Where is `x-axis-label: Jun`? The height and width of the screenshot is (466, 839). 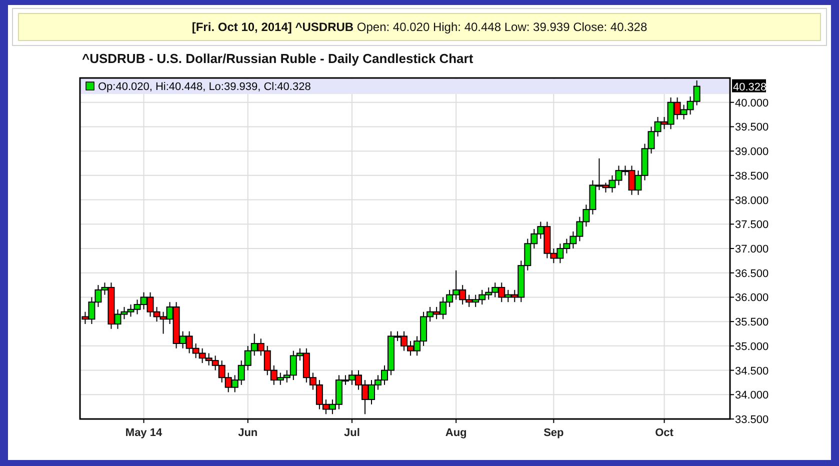
x-axis-label: Jun is located at coordinates (248, 433).